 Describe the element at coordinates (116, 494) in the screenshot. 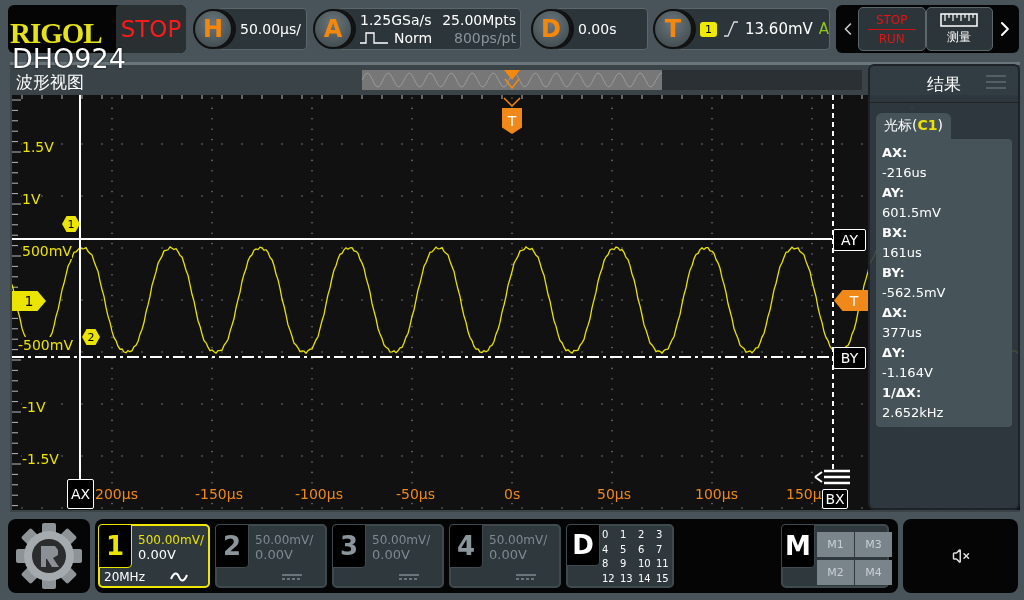

I see `time-label: 200μs` at that location.